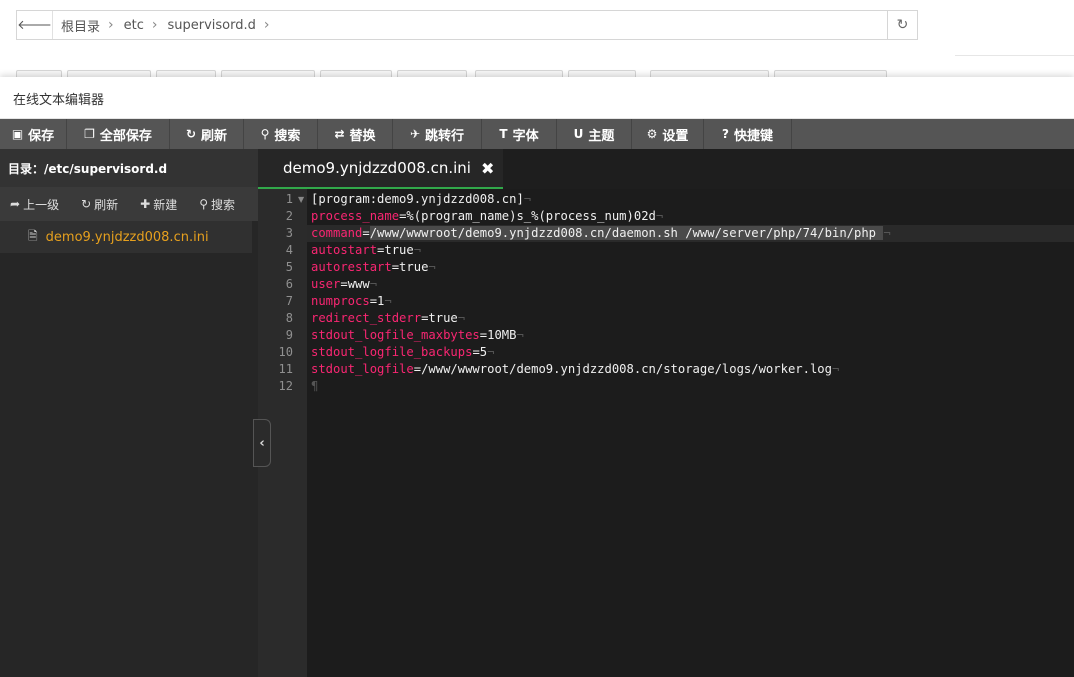 The height and width of the screenshot is (677, 1074). Describe the element at coordinates (314, 386) in the screenshot. I see `code-line: ¶` at that location.